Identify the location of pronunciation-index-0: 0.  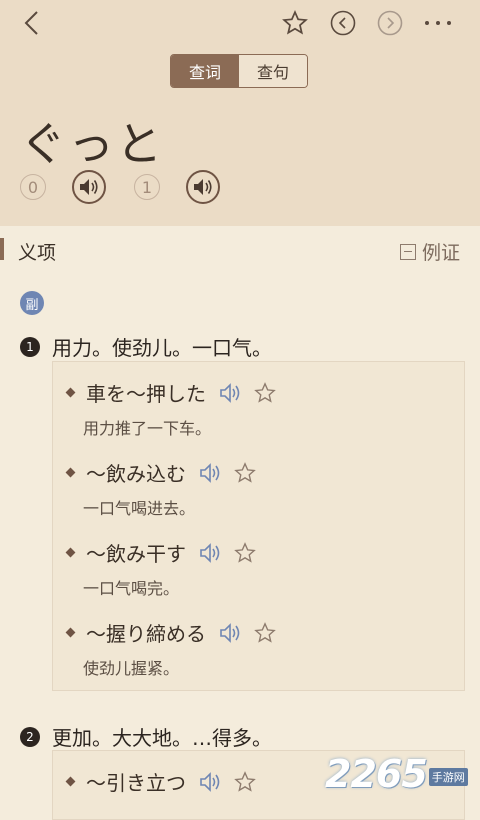
(33, 187).